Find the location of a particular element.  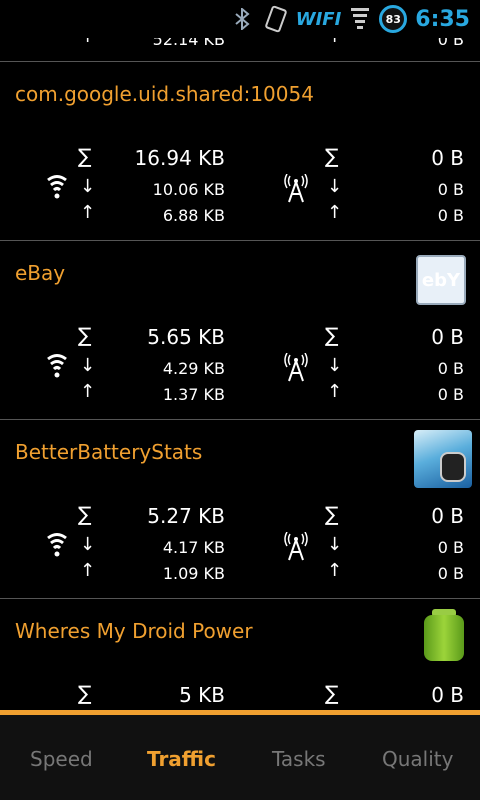

wifi-total: 5.65 KB is located at coordinates (186, 337).